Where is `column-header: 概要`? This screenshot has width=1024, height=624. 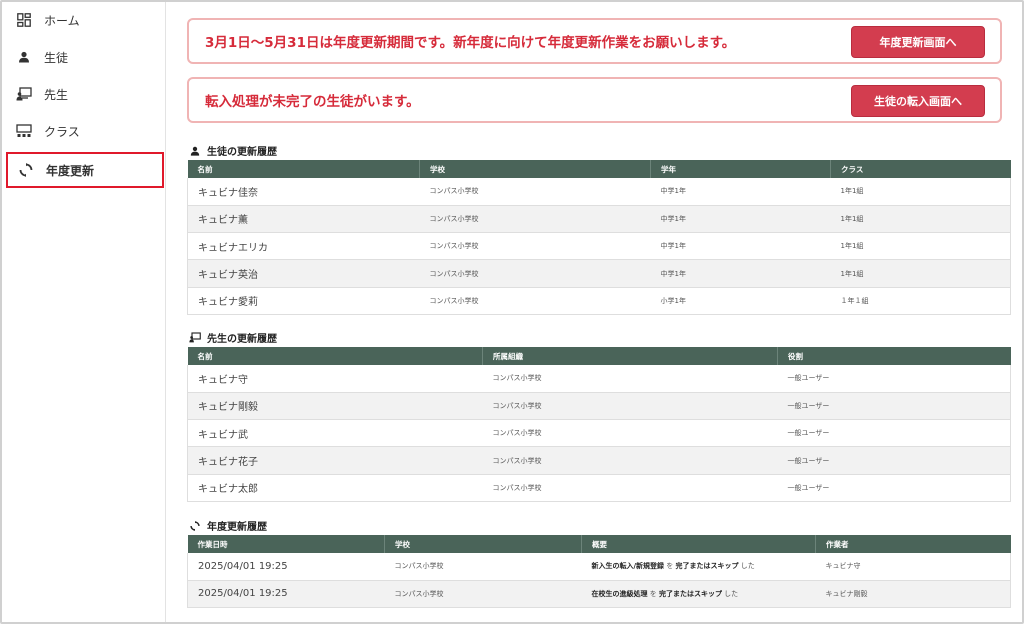
column-header: 概要 is located at coordinates (698, 544).